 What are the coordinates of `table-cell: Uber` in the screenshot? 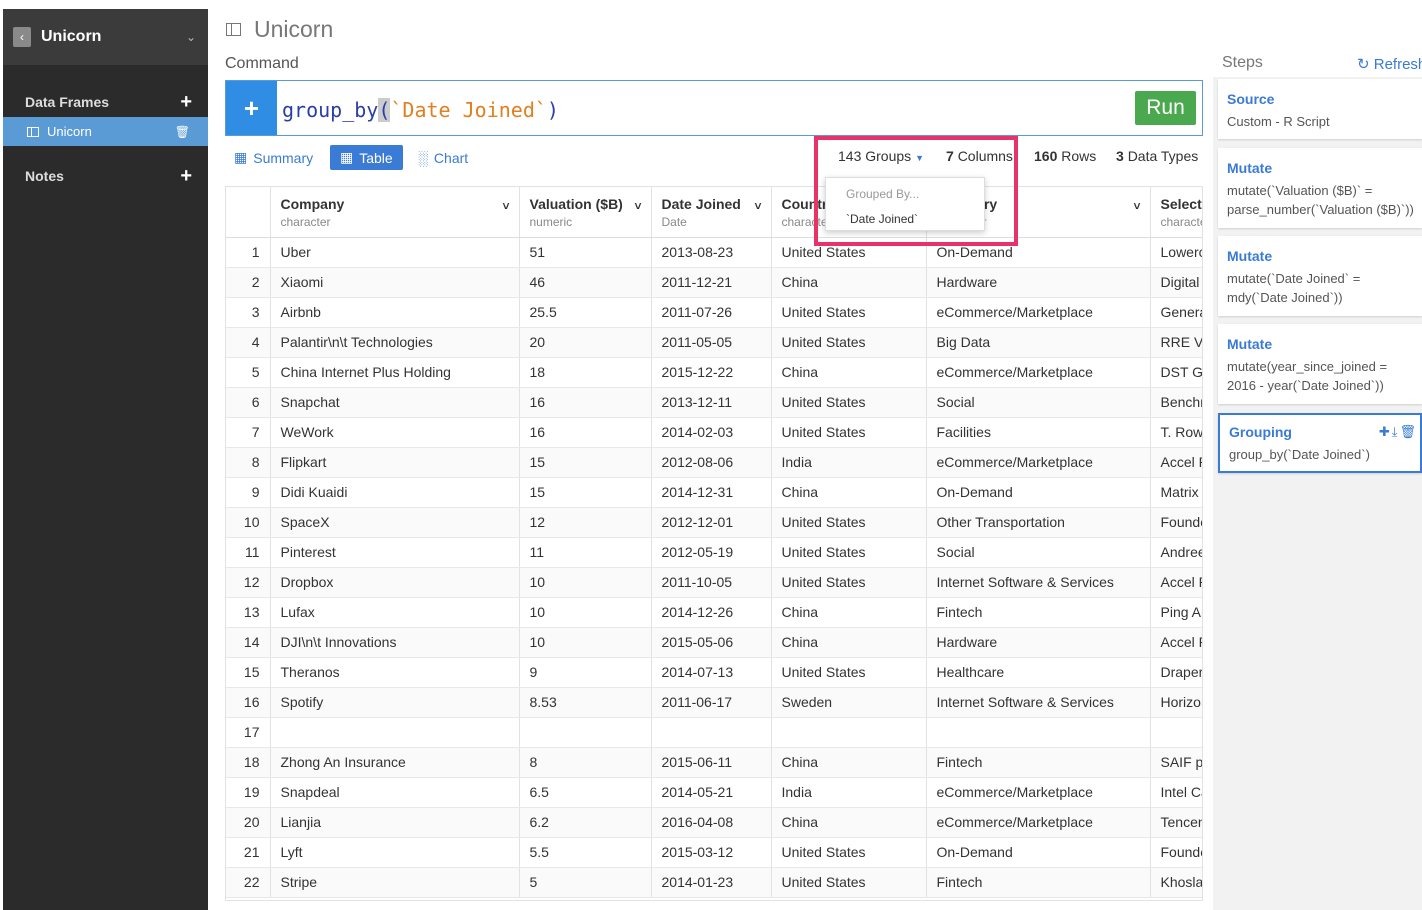 It's located at (395, 252).